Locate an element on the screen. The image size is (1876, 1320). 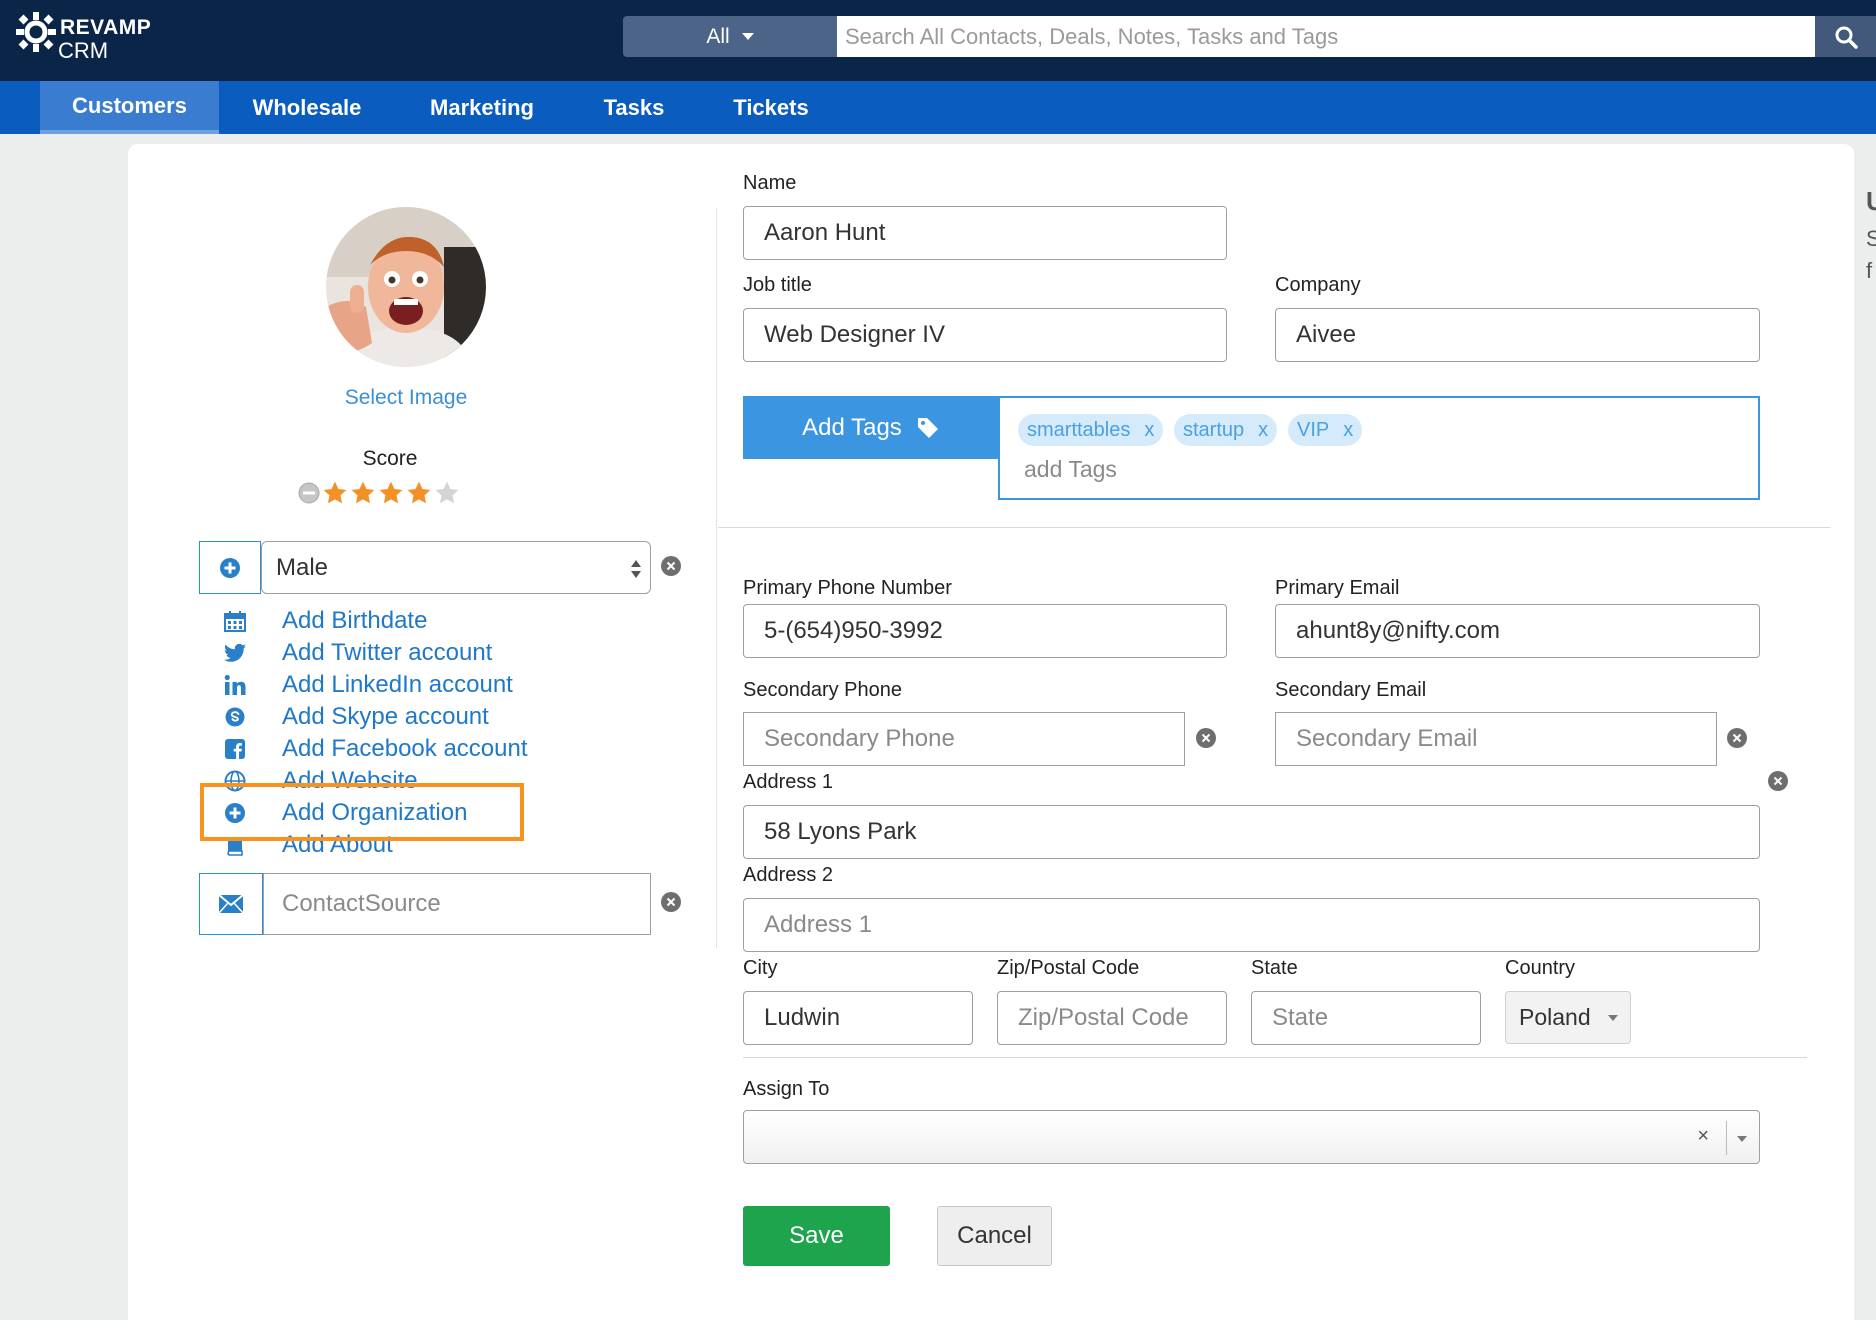
country-select: Poland is located at coordinates (1568, 1017).